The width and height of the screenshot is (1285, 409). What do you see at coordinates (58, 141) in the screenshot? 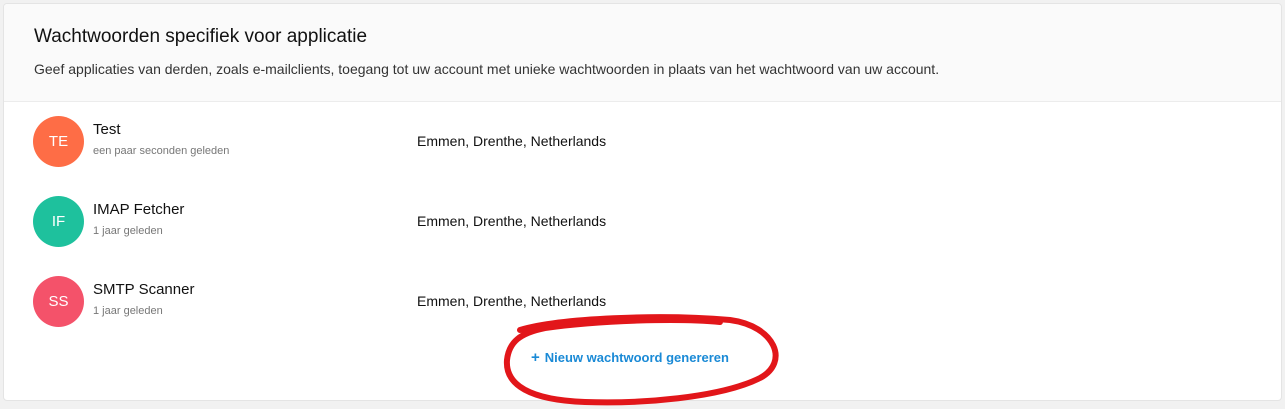
I see `avatar: TE` at bounding box center [58, 141].